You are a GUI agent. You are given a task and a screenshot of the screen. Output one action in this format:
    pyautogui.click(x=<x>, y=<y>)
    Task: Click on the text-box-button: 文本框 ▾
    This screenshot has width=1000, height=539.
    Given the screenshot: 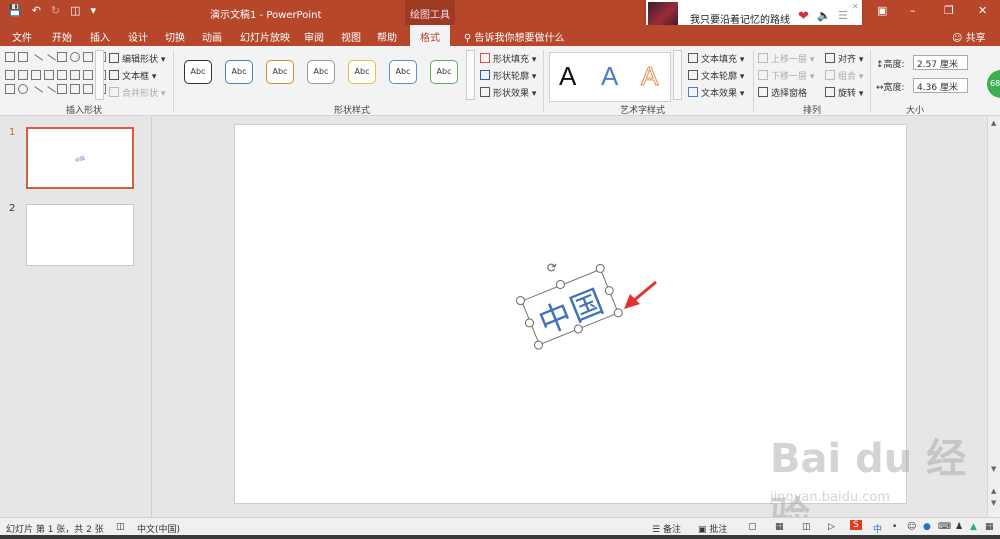 What is the action you would take?
    pyautogui.click(x=132, y=75)
    